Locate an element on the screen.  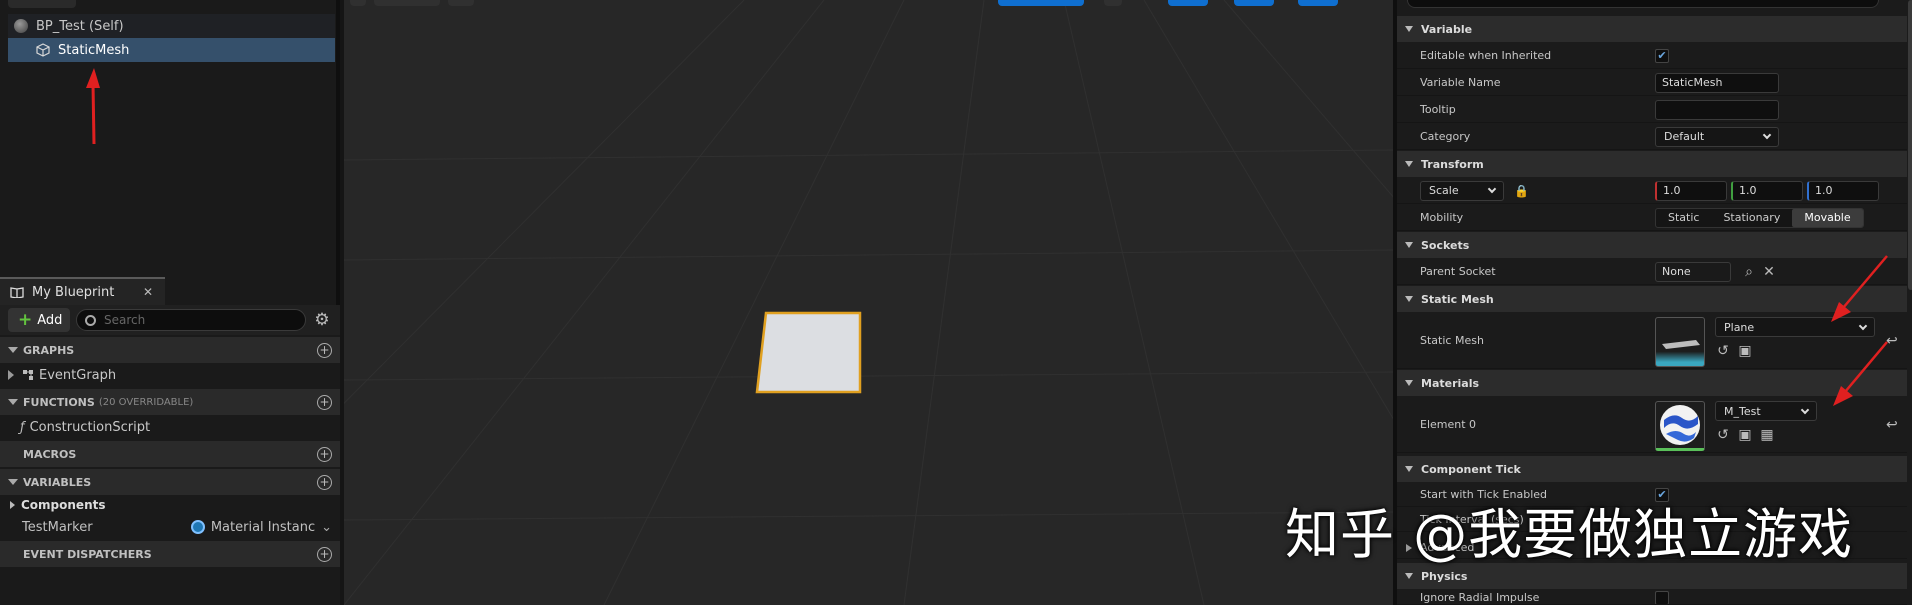
category-component-tick-label: Component Tick is located at coordinates (1471, 469).